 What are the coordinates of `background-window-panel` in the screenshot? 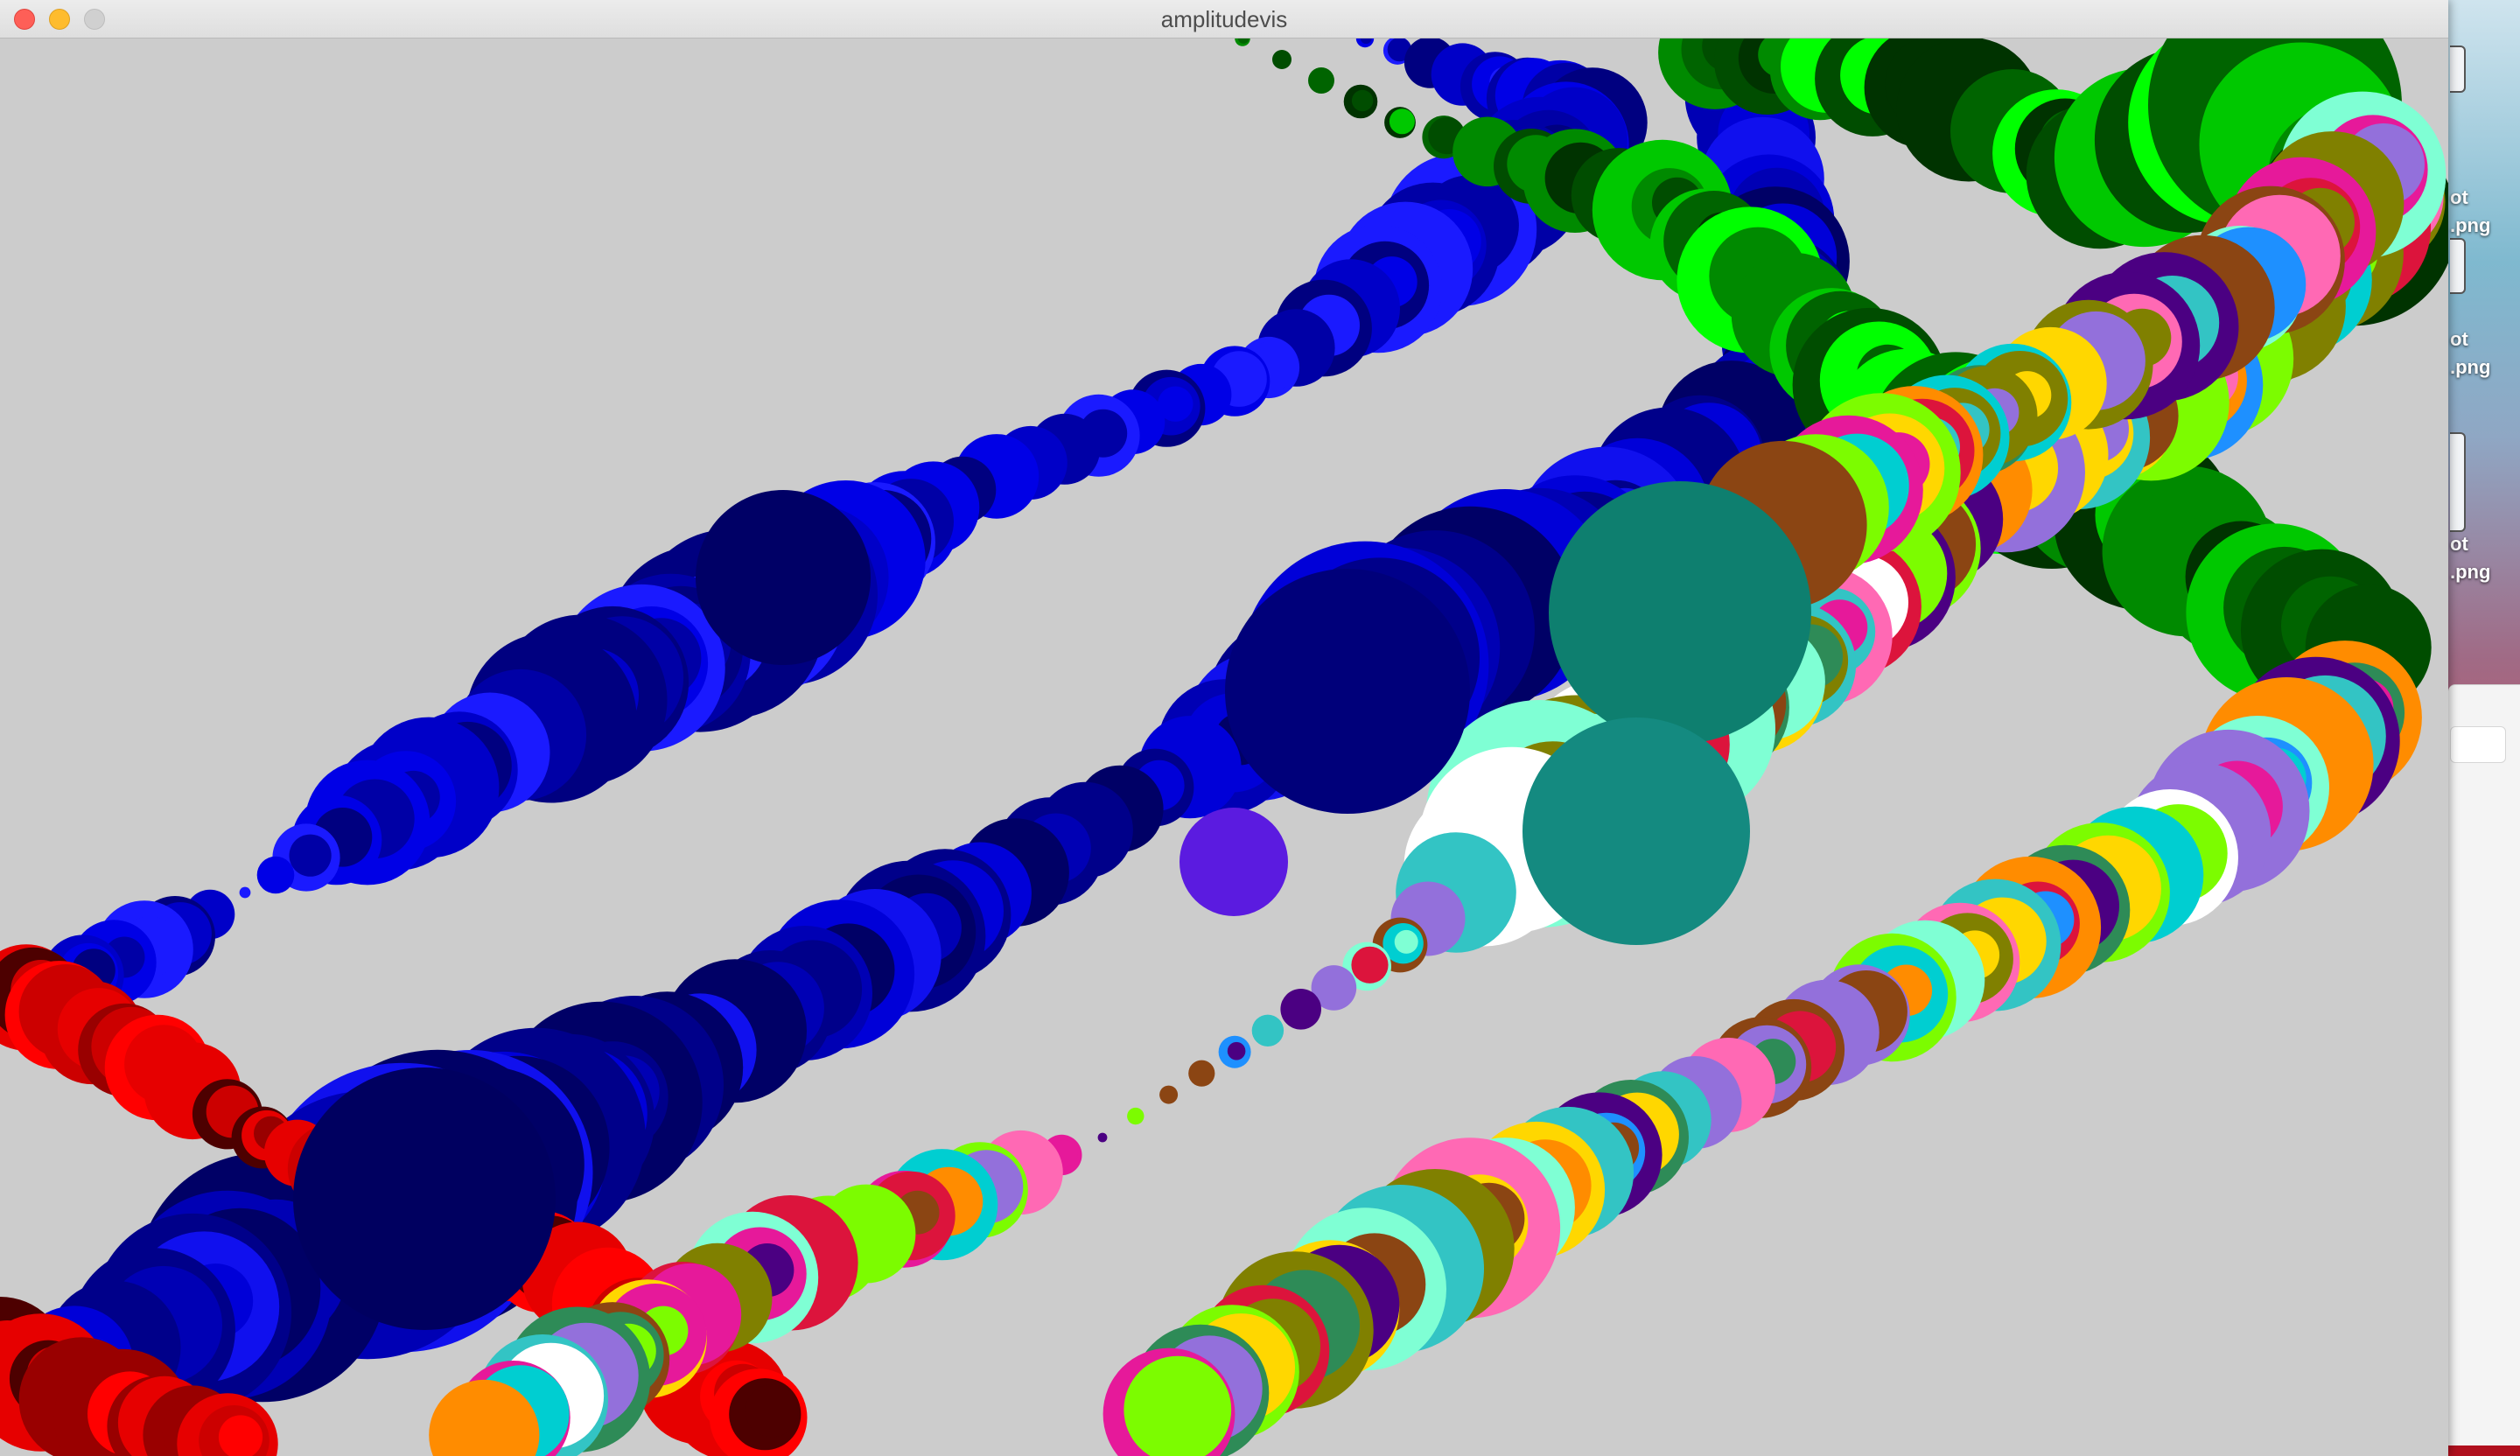 It's located at (2484, 1065).